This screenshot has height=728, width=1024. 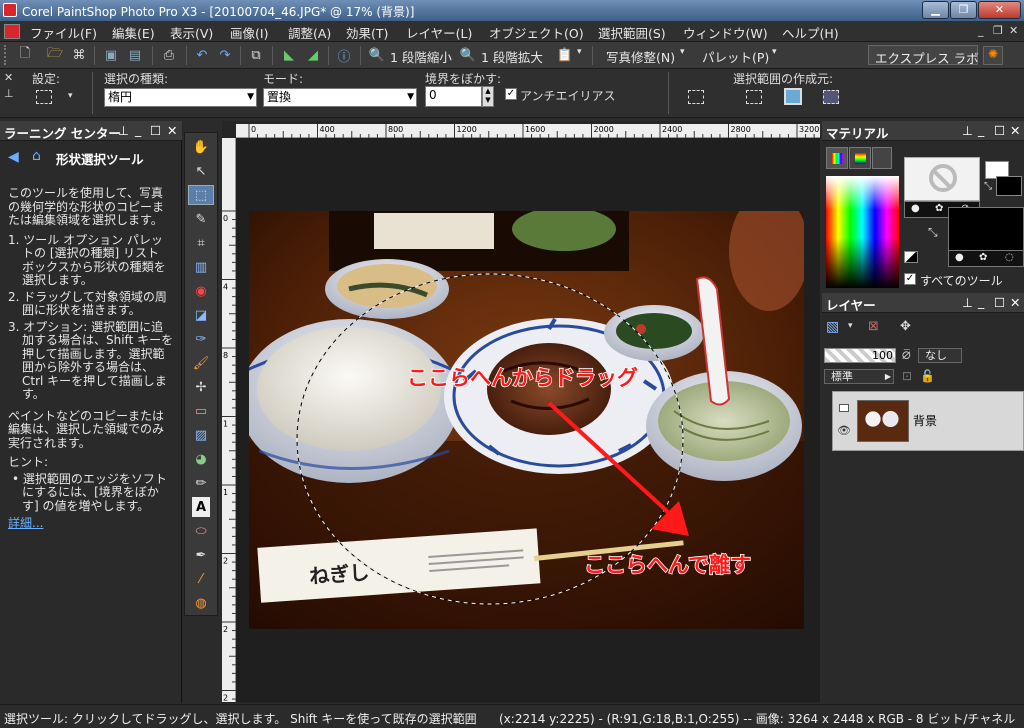 What do you see at coordinates (453, 96) in the screenshot?
I see `feather-input: 0` at bounding box center [453, 96].